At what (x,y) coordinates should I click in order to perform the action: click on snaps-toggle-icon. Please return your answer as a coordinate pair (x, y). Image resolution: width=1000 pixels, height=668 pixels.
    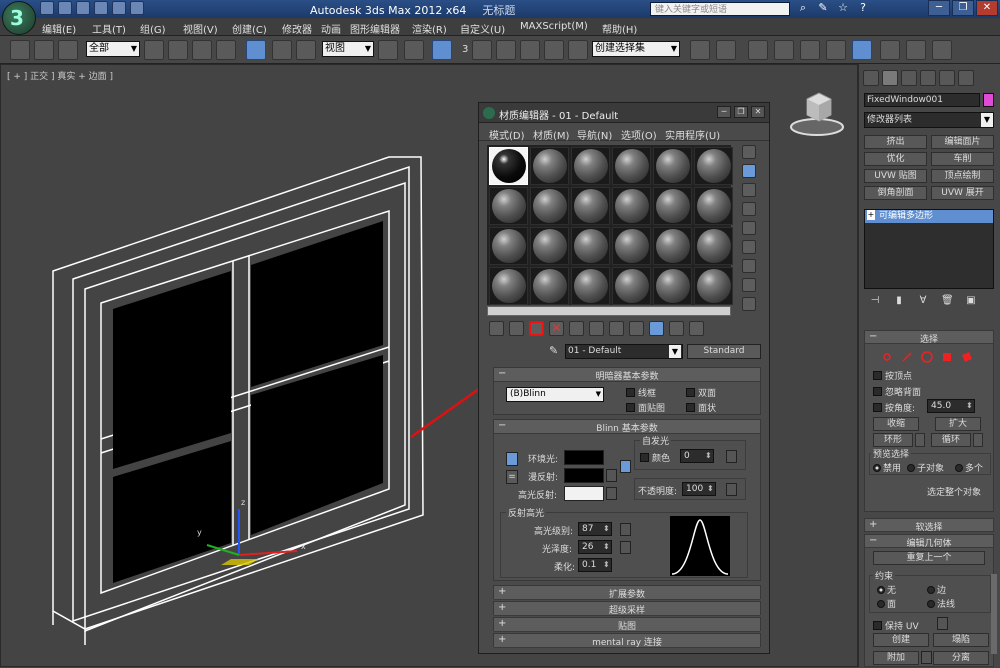
    Looking at the image, I should click on (482, 50).